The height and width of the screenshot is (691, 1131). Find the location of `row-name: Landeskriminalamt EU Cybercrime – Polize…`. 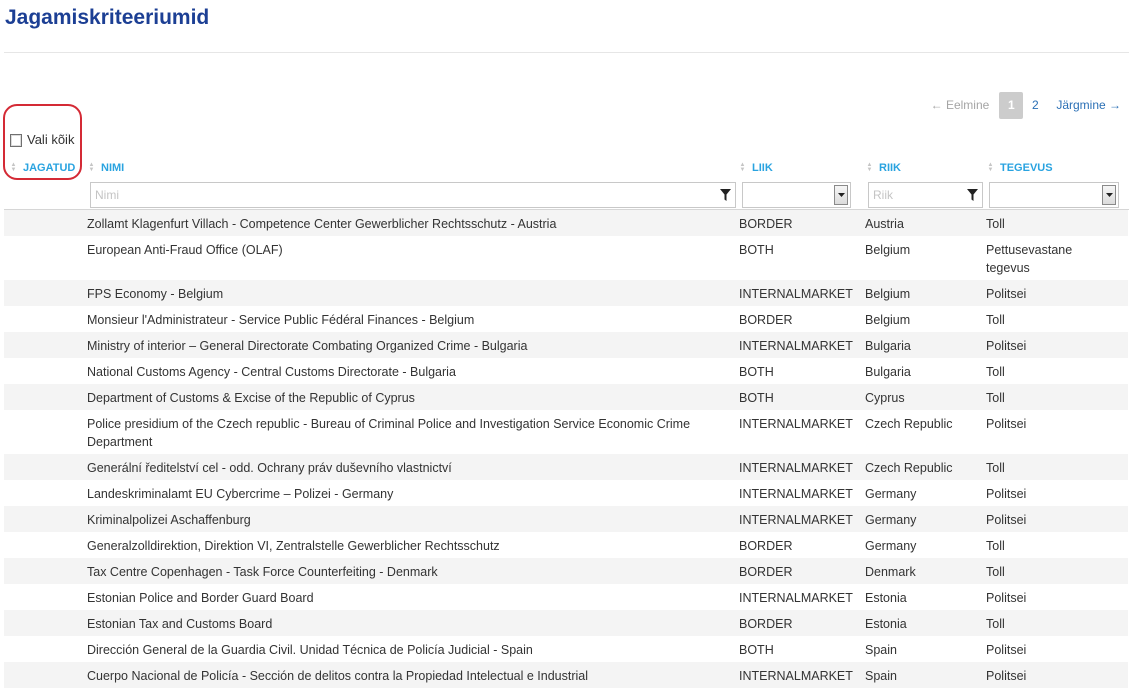

row-name: Landeskriminalamt EU Cybercrime – Polize… is located at coordinates (240, 494).